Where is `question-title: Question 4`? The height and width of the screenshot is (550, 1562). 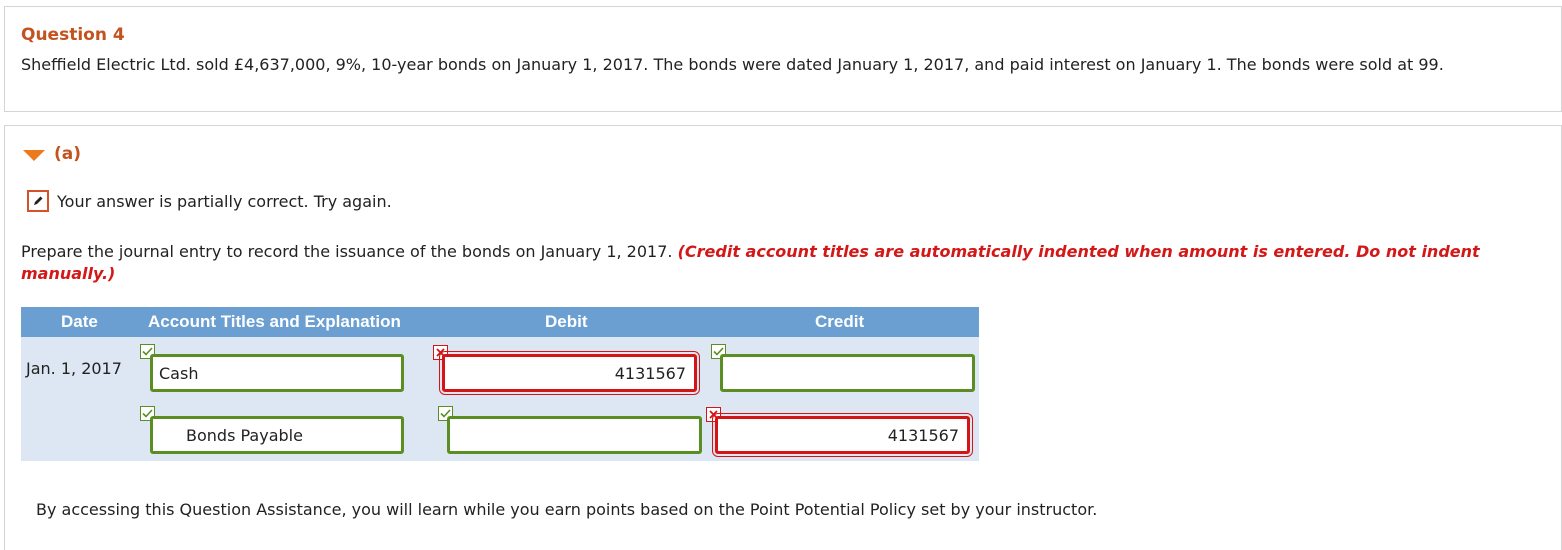
question-title: Question 4 is located at coordinates (73, 35).